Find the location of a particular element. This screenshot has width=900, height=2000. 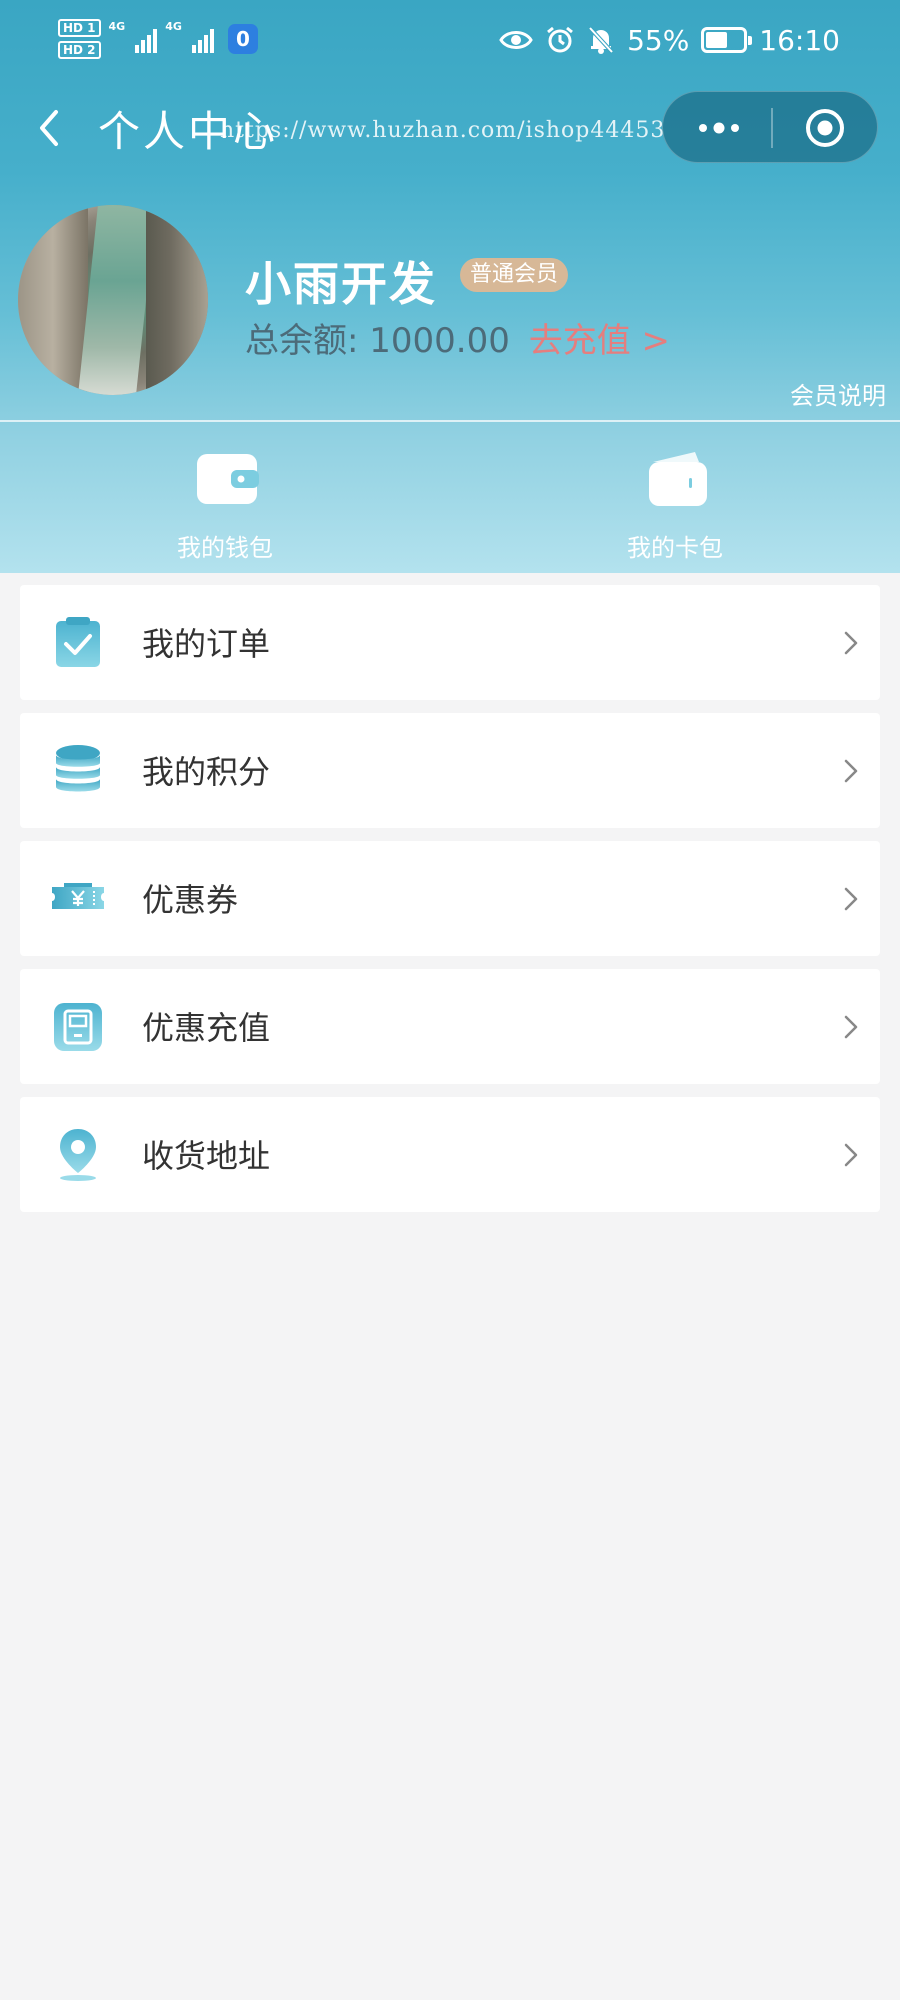

card-wallet-icon is located at coordinates (678, 479).